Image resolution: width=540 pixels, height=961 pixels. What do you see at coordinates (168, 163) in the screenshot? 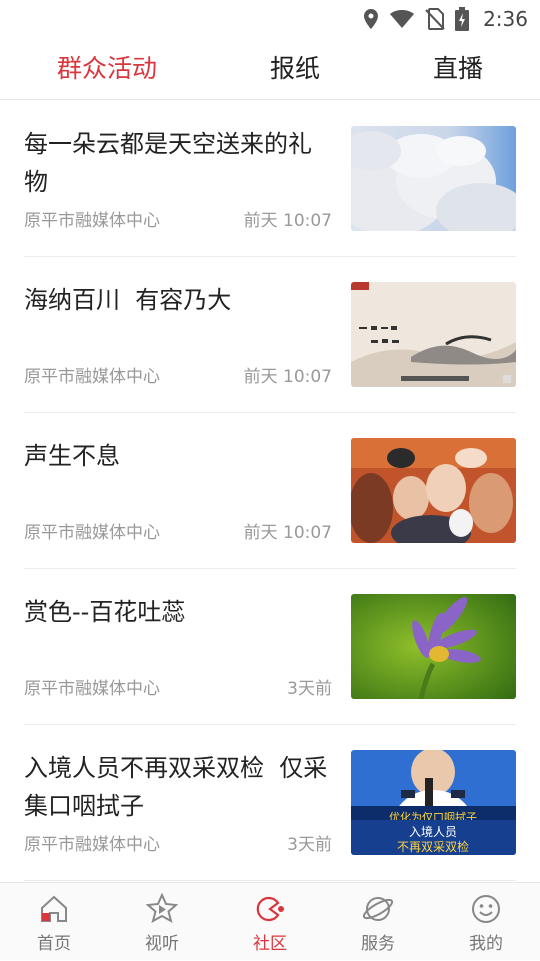
I see `item-title: 每一朵云都是天空送来的礼物` at bounding box center [168, 163].